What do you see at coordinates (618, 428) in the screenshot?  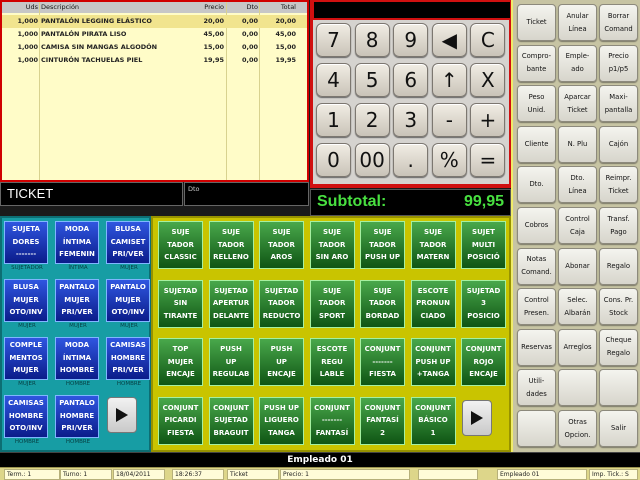 I see `function-button-salir: Salir` at bounding box center [618, 428].